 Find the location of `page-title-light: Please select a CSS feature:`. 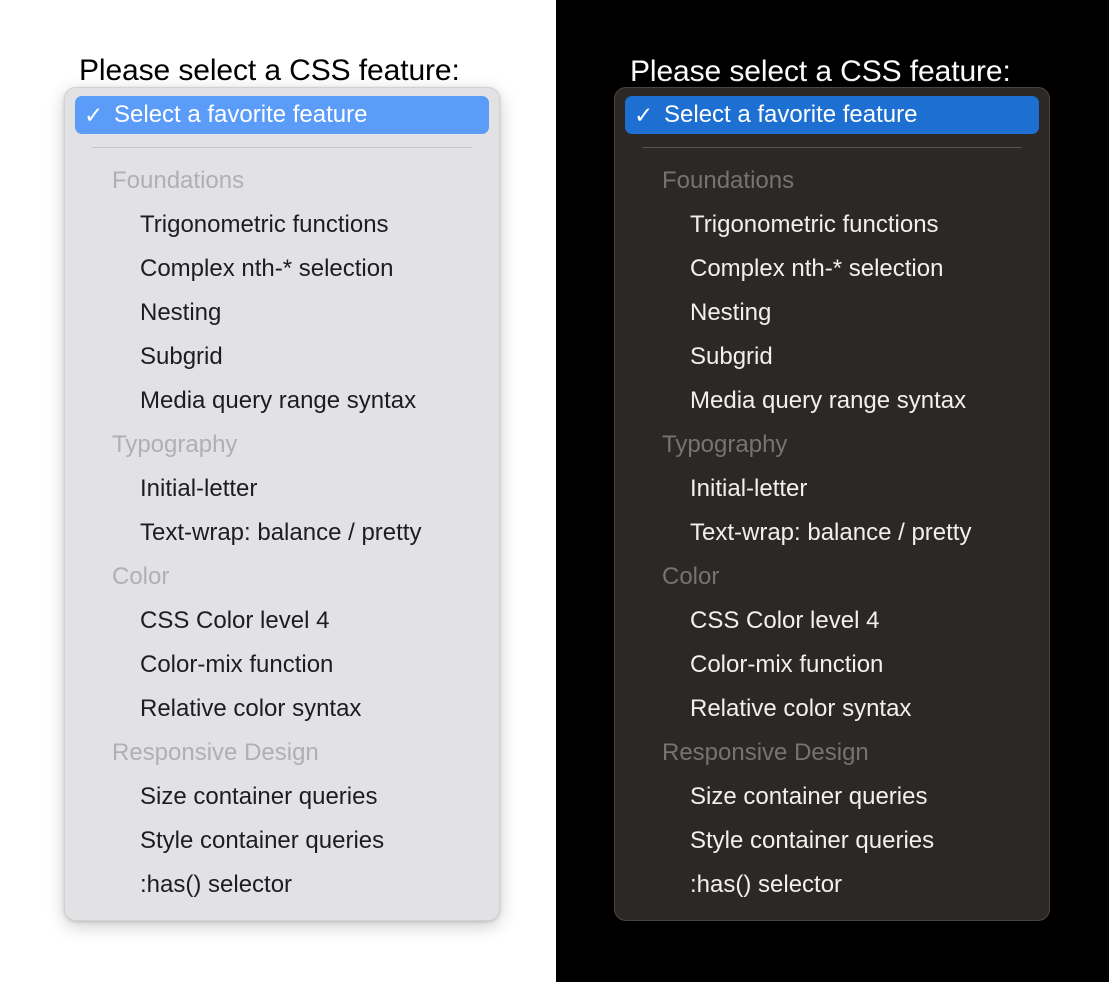

page-title-light: Please select a CSS feature: is located at coordinates (269, 70).